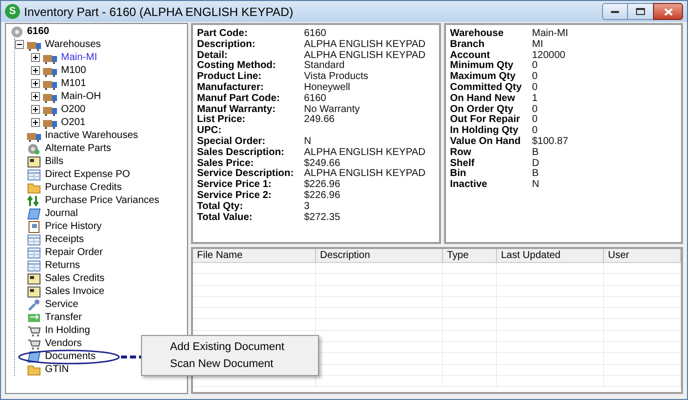 This screenshot has width=688, height=400. What do you see at coordinates (486, 120) in the screenshot?
I see `field-label: Out For Repair` at bounding box center [486, 120].